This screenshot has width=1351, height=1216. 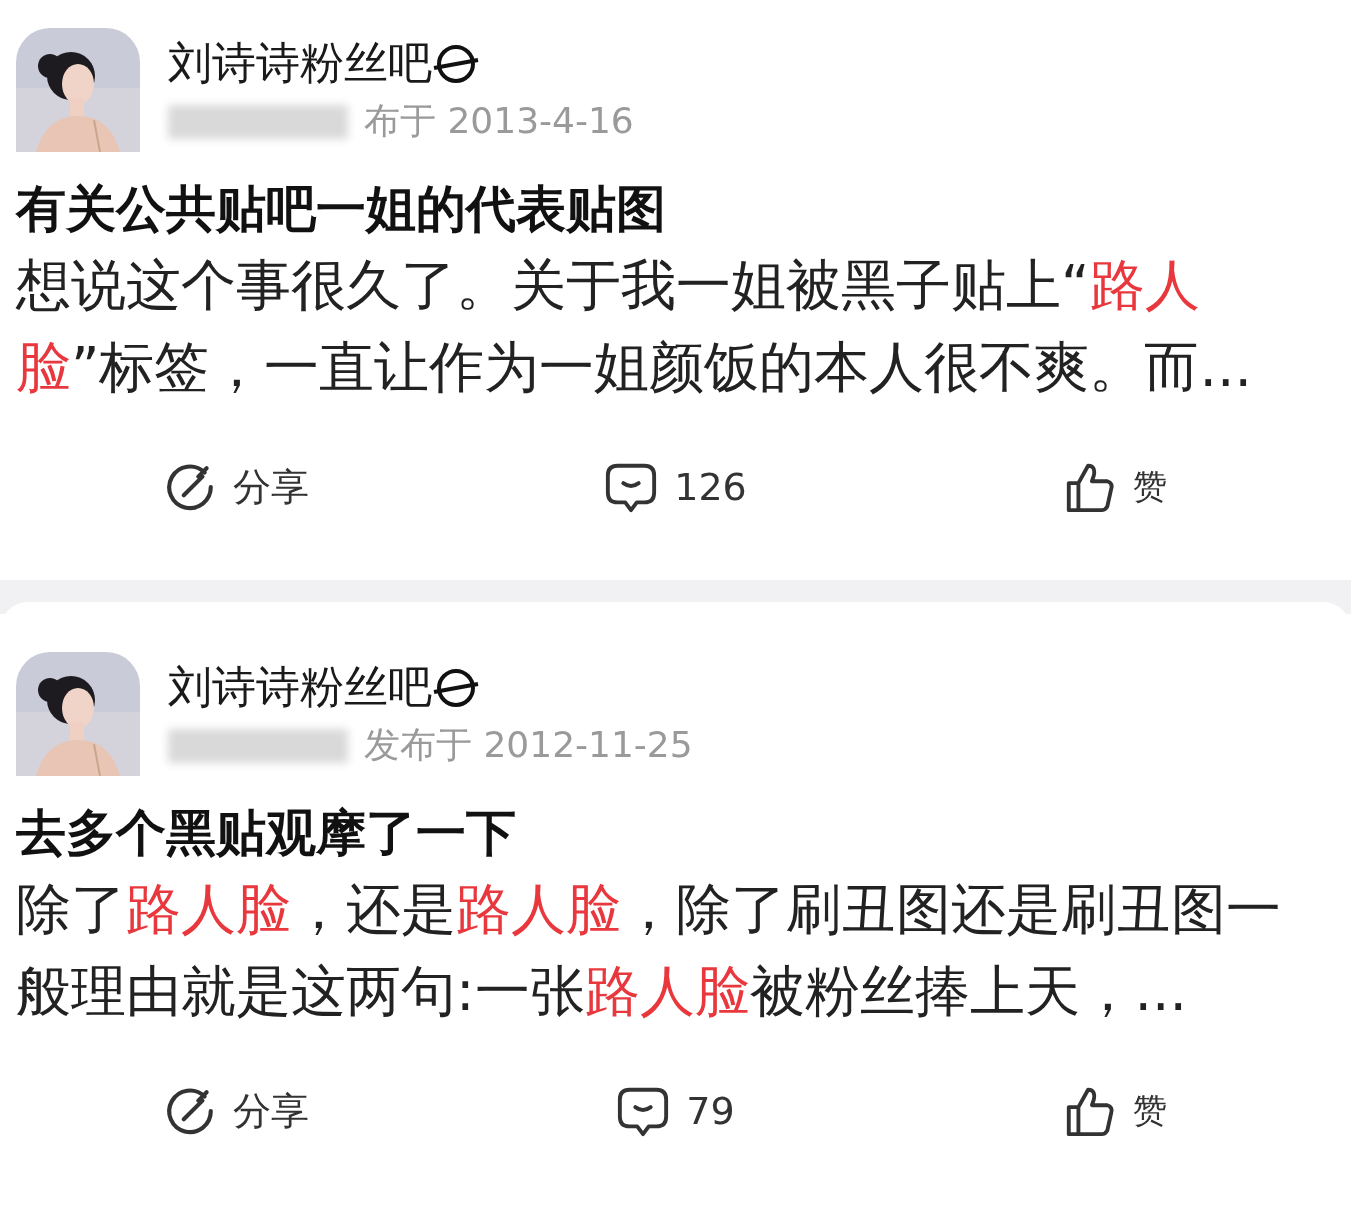 What do you see at coordinates (675, 209) in the screenshot?
I see `post-title: 有关公共贴吧一姐的代表贴图` at bounding box center [675, 209].